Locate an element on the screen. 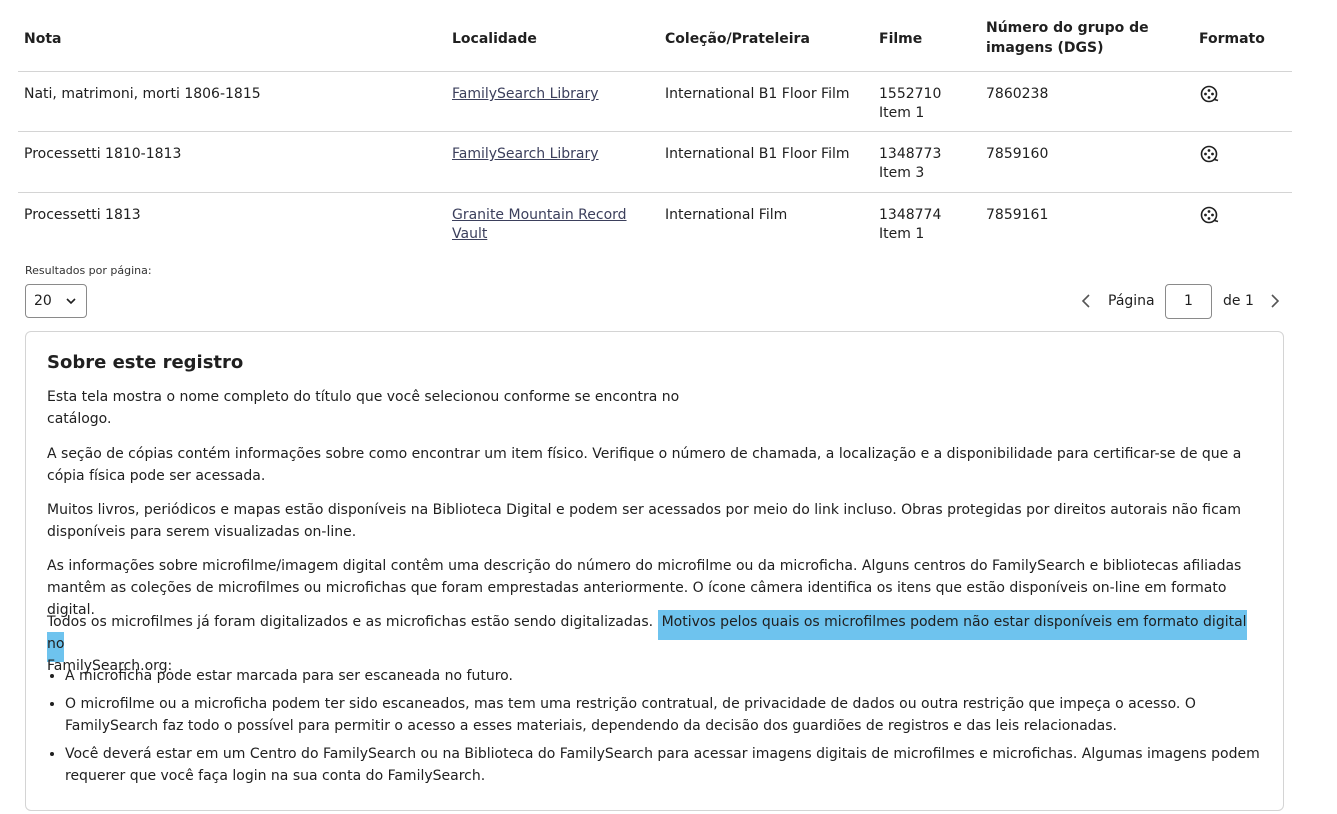  row-colecao: International Film is located at coordinates (726, 215).